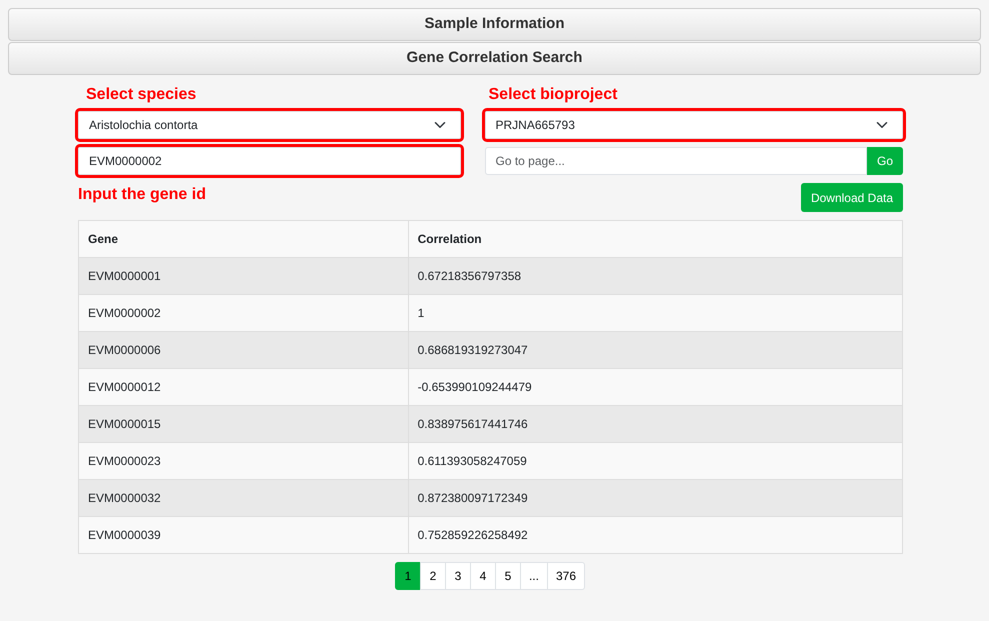 The height and width of the screenshot is (621, 989). Describe the element at coordinates (655, 239) in the screenshot. I see `column-header: Correlation` at that location.